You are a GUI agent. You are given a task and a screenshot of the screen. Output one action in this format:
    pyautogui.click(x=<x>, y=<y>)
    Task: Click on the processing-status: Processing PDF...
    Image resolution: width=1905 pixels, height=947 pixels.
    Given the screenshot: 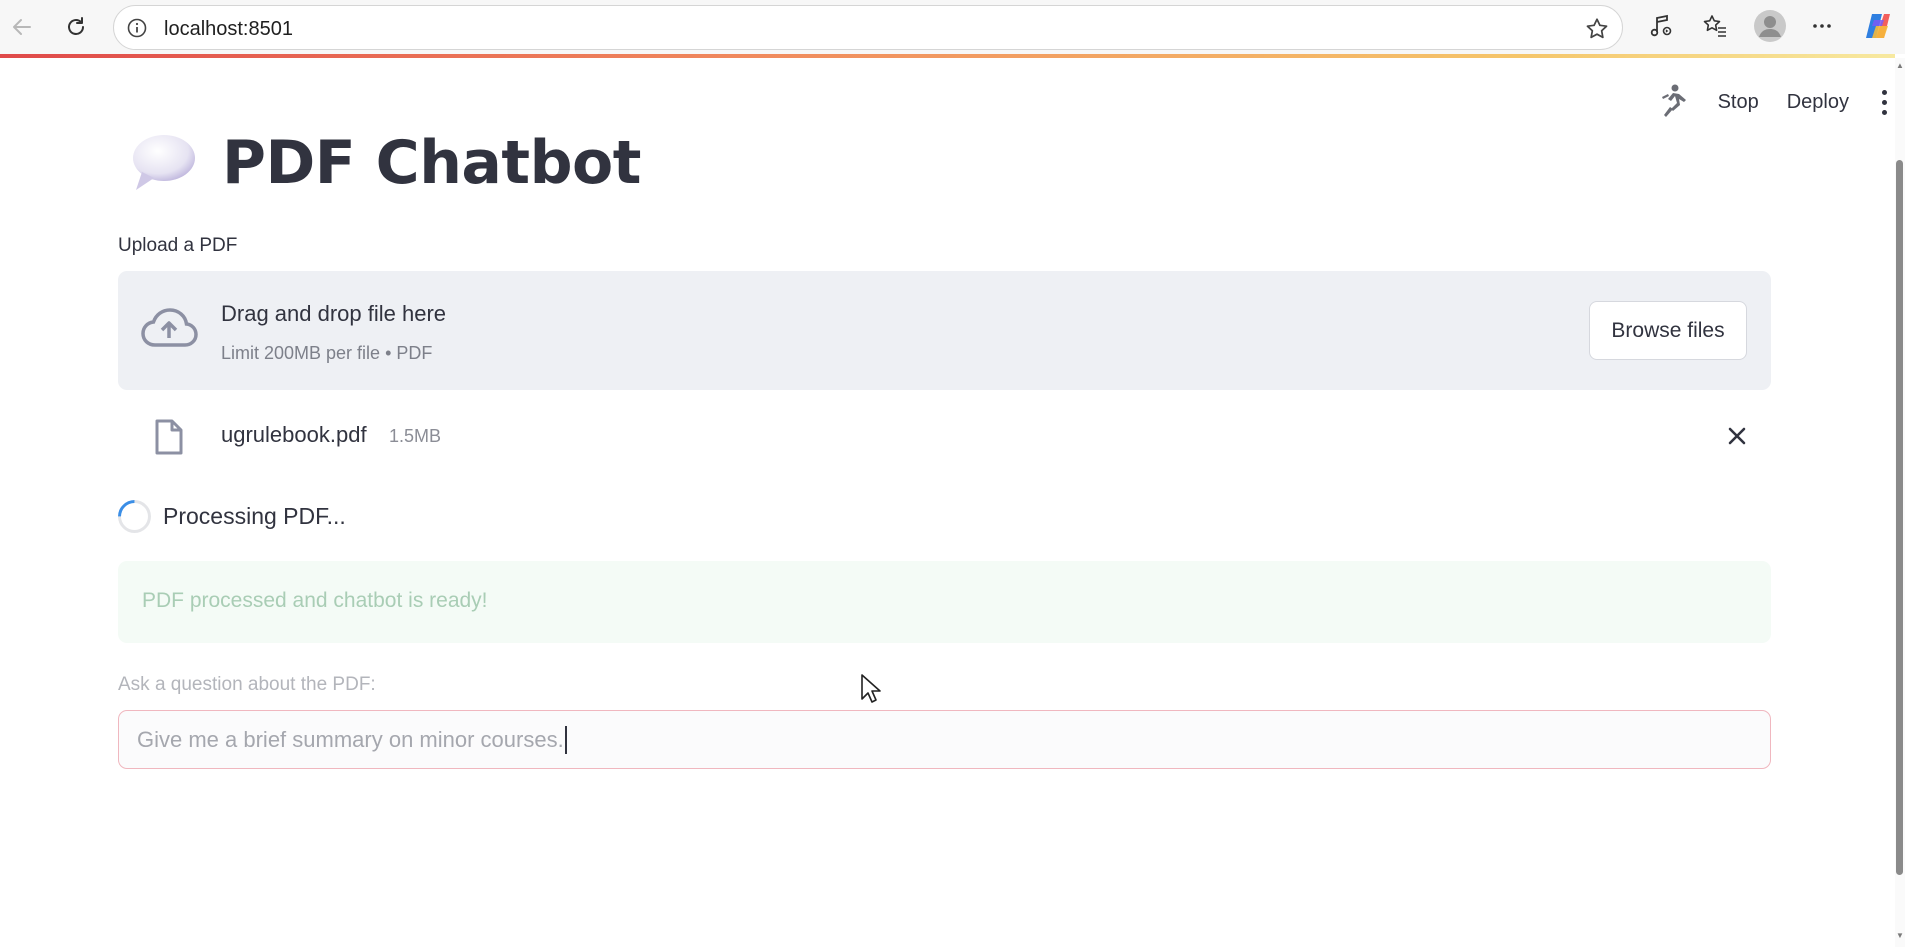 What is the action you would take?
    pyautogui.click(x=228, y=516)
    